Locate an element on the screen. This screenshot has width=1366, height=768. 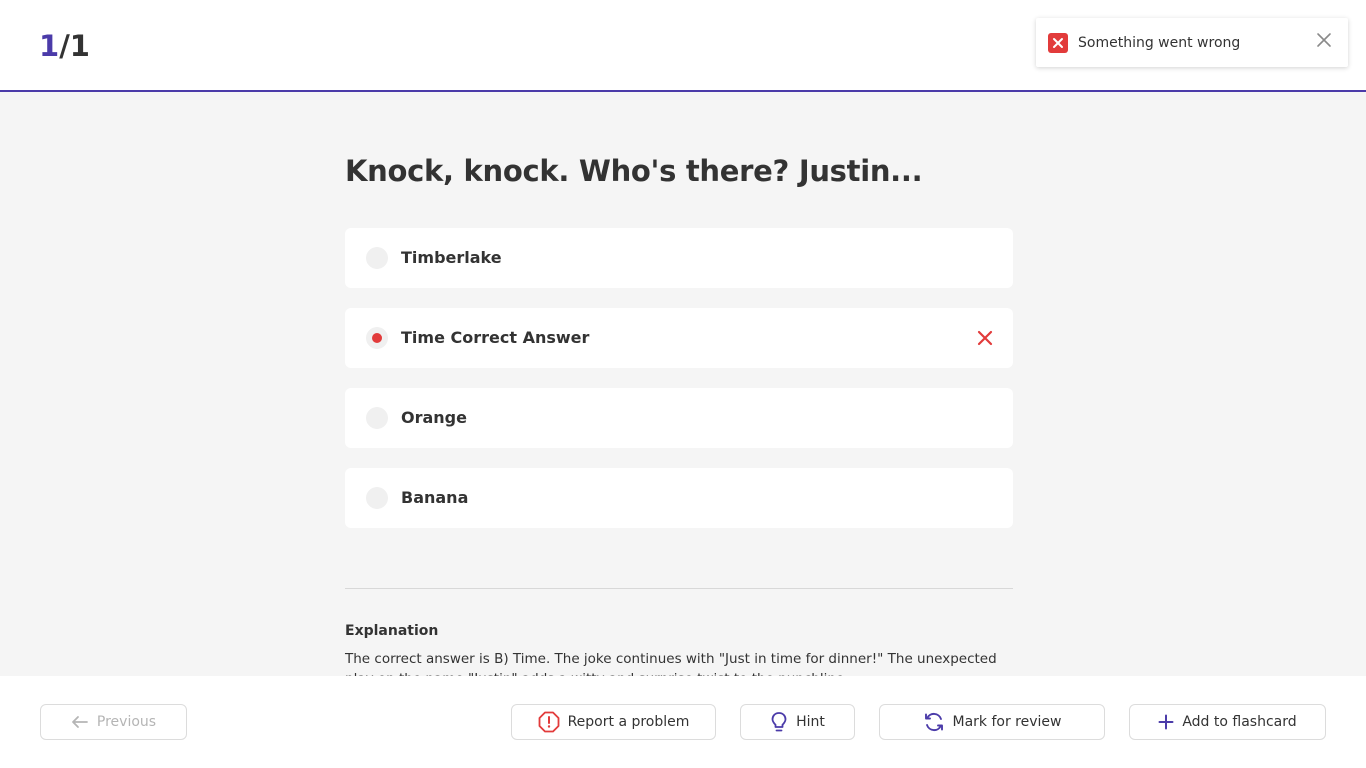
option-label: Timberlake is located at coordinates (451, 257).